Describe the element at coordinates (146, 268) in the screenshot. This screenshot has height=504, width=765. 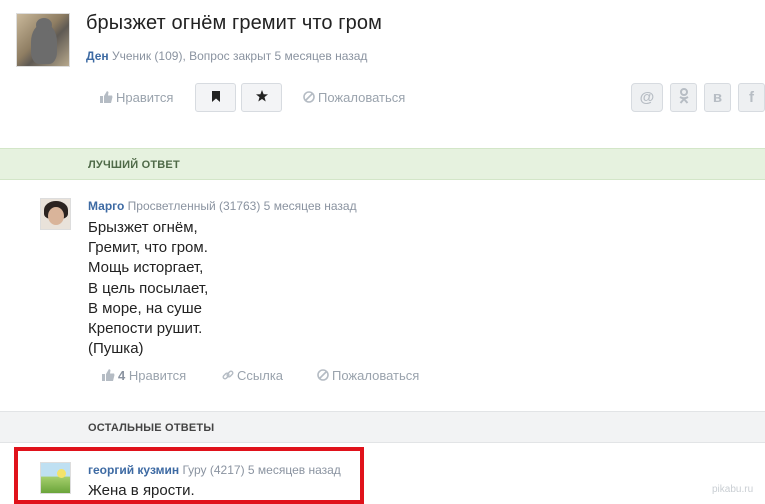
I see `answer-line: Мощь исторгает,` at that location.